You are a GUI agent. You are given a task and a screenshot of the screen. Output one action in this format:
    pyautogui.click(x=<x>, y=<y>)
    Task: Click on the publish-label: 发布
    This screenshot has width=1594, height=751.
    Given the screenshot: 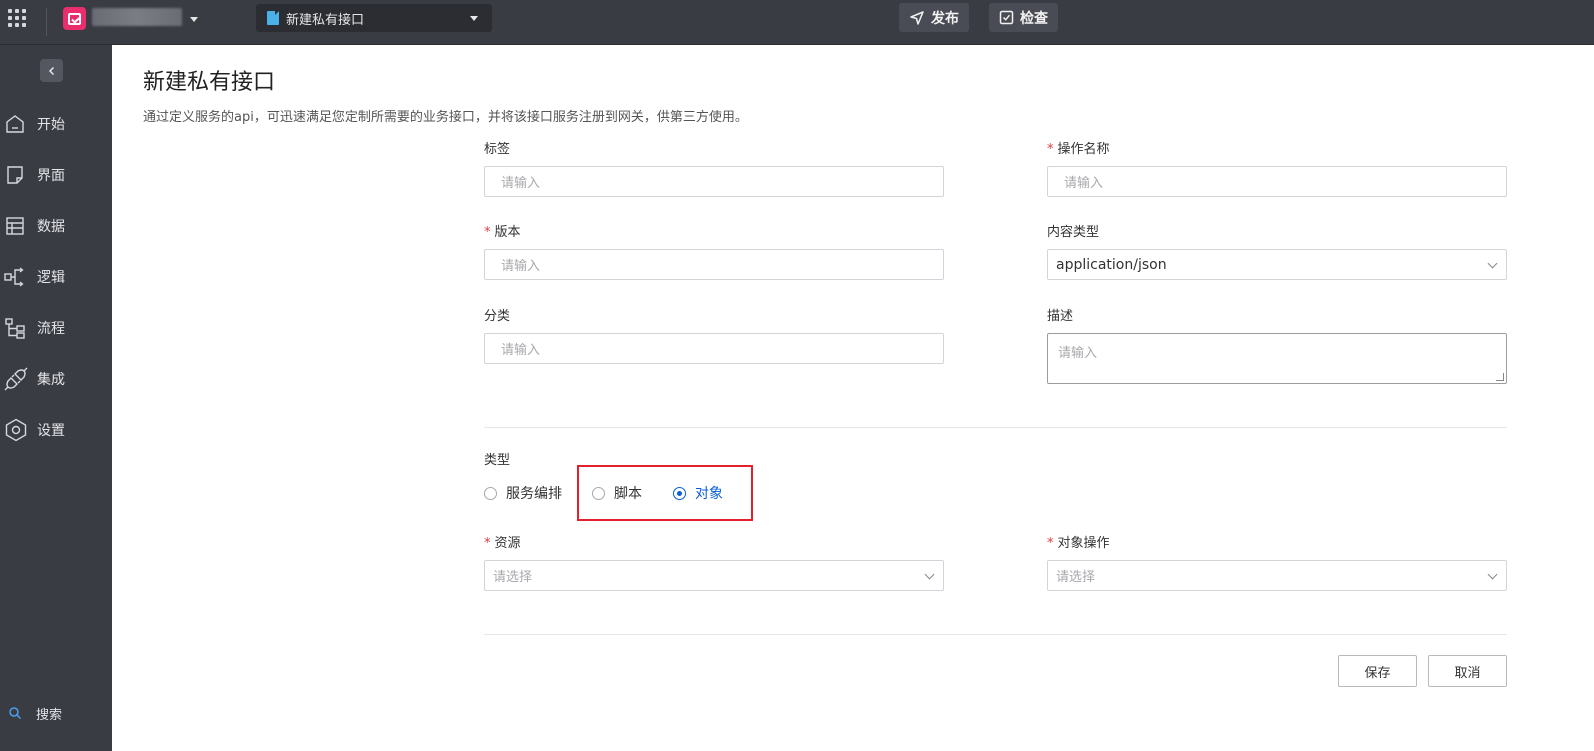 What is the action you would take?
    pyautogui.click(x=945, y=18)
    